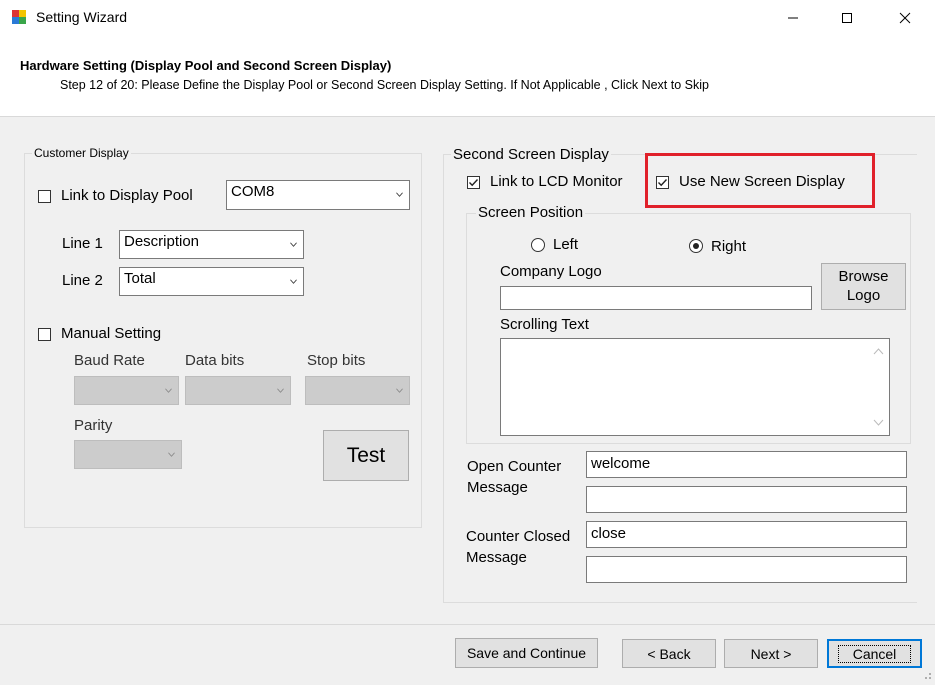 This screenshot has width=935, height=685. Describe the element at coordinates (729, 246) in the screenshot. I see `right-radio-label: Right` at that location.